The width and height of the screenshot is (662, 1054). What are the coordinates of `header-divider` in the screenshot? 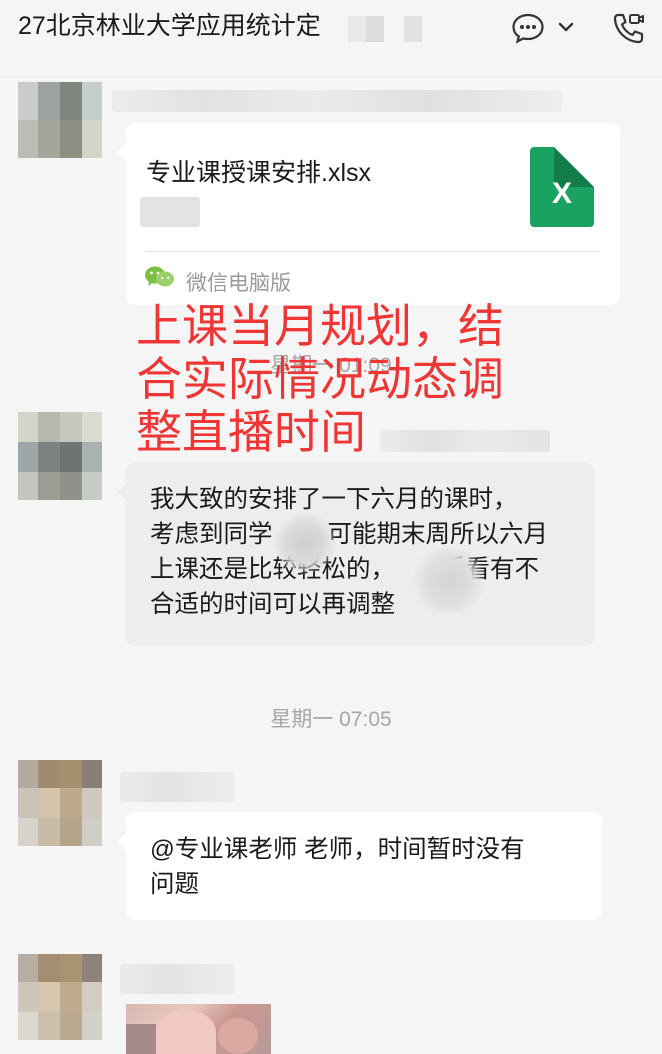 It's located at (331, 76).